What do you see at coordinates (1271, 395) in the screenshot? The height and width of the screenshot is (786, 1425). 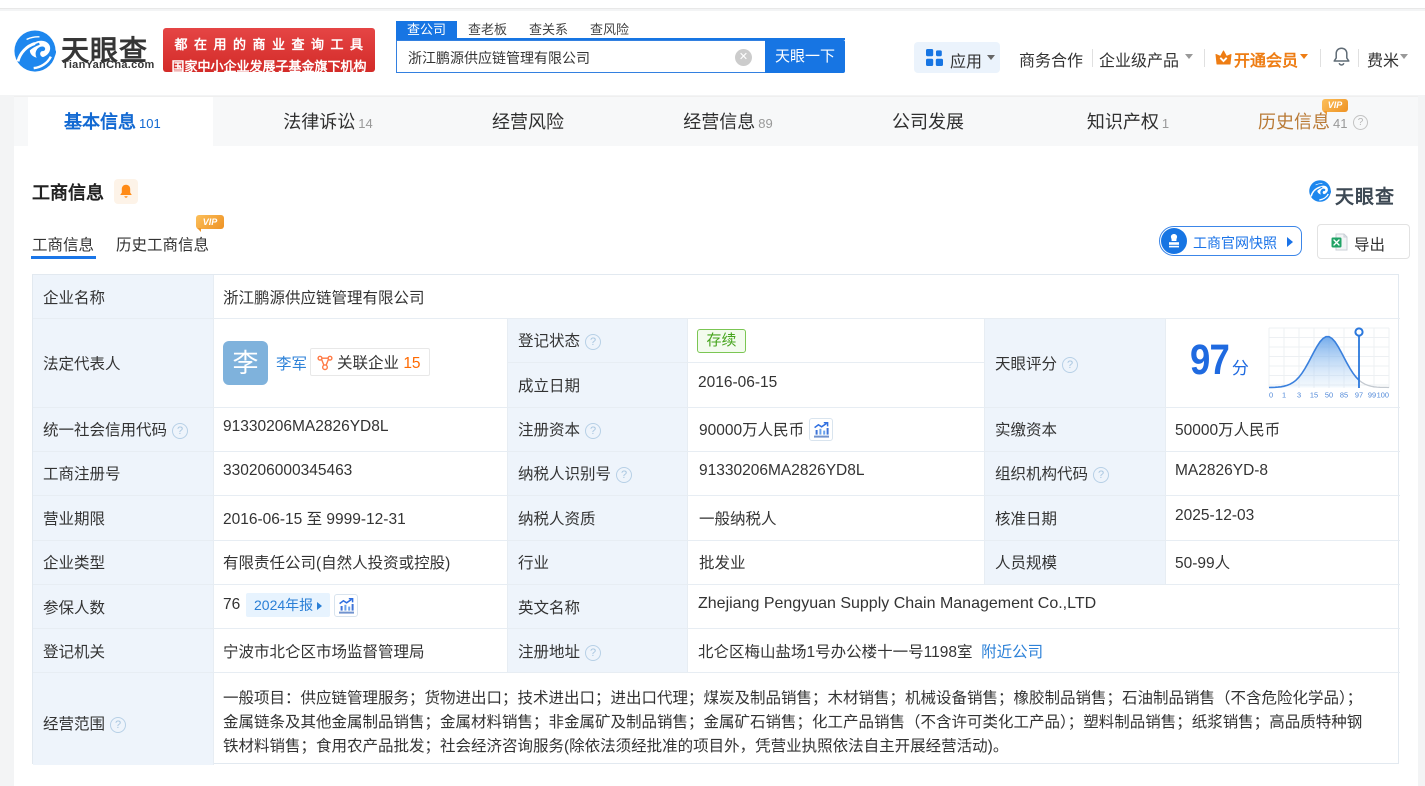 I see `svg-text: 0` at bounding box center [1271, 395].